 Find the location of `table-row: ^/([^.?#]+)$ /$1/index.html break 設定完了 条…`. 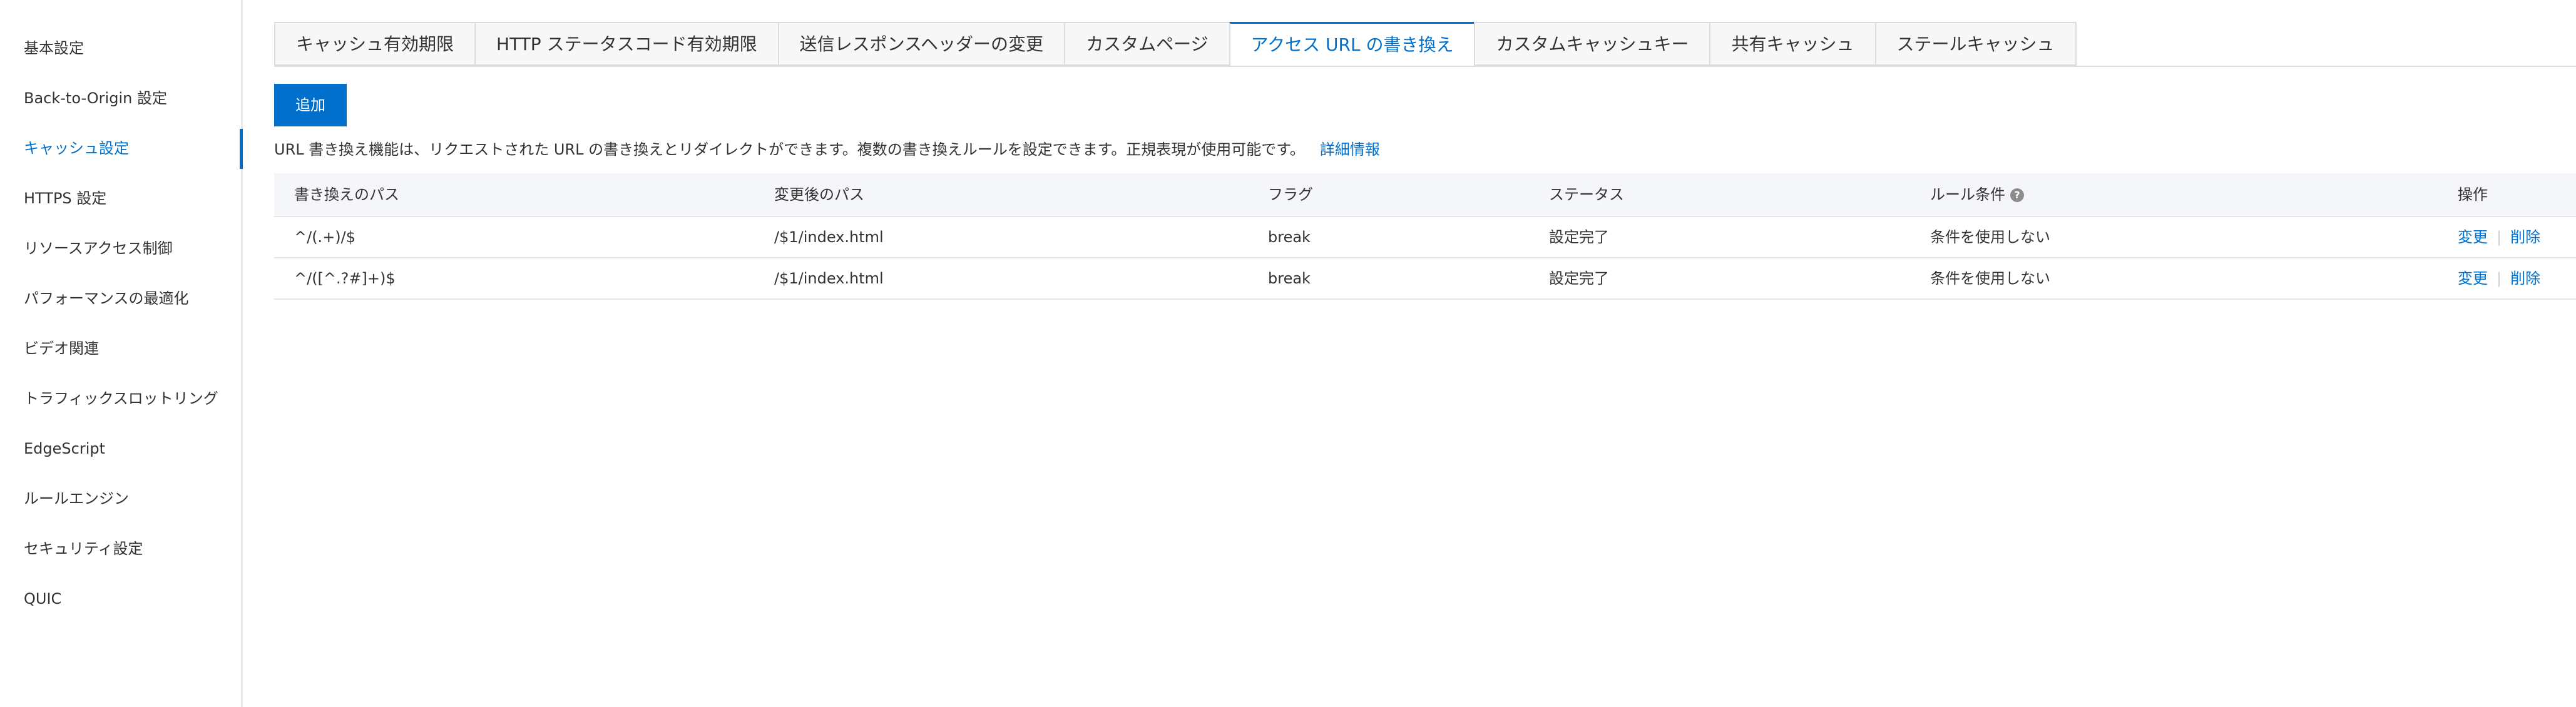

table-row: ^/([^.?#]+)$ /$1/index.html break 設定完了 条… is located at coordinates (1425, 279).